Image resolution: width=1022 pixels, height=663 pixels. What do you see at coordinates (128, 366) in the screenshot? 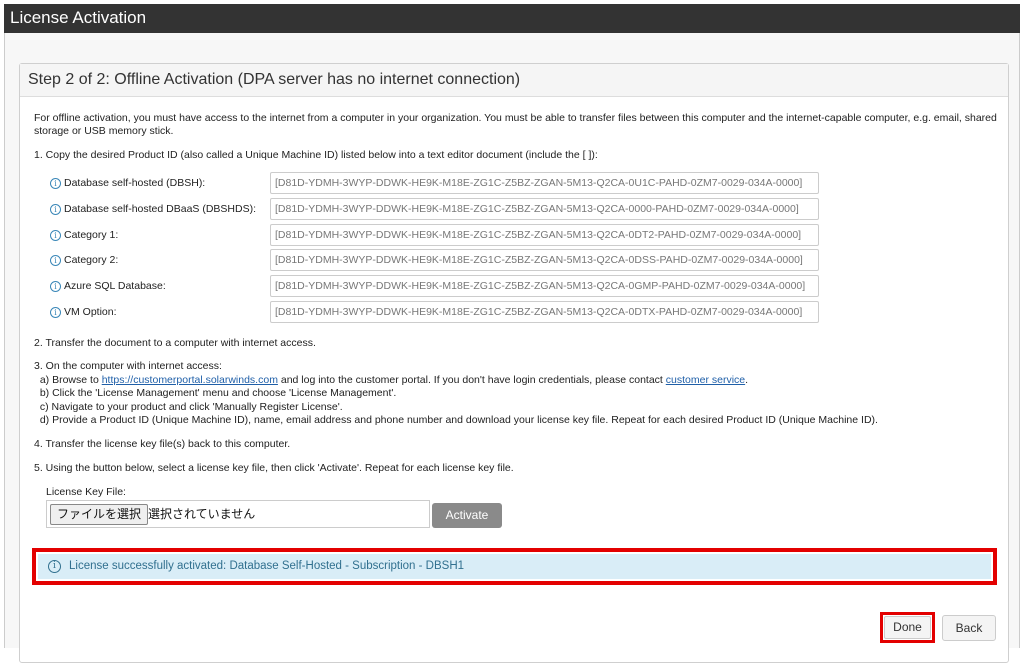
I see `step-3-title: 3. On the computer with internet access:` at bounding box center [128, 366].